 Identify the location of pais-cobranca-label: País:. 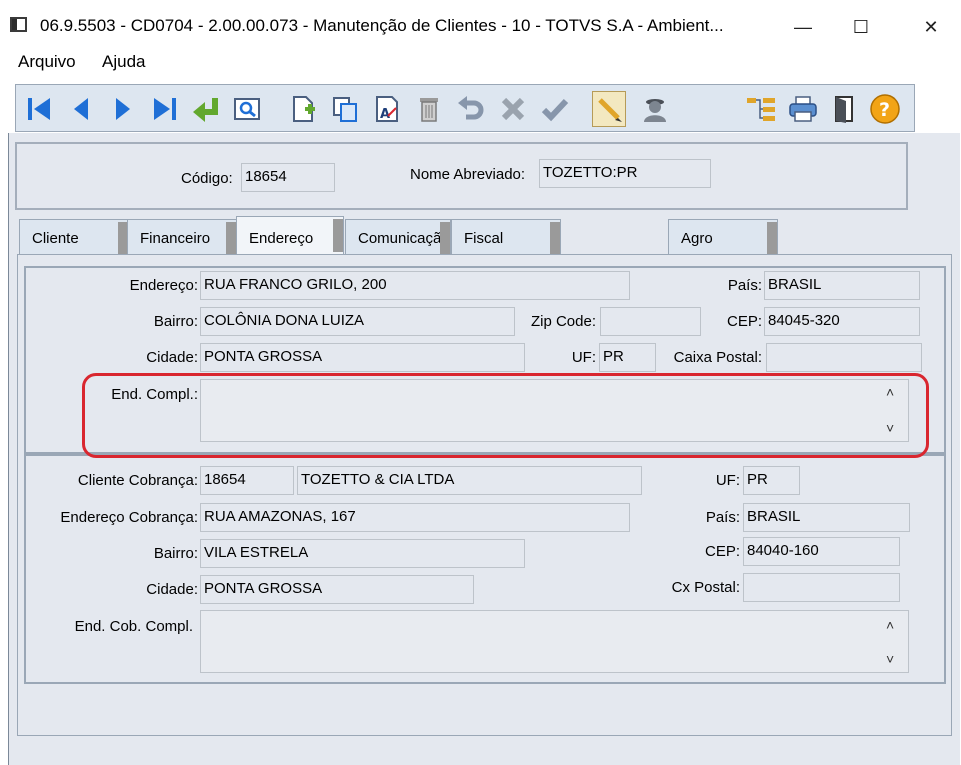
(722, 517).